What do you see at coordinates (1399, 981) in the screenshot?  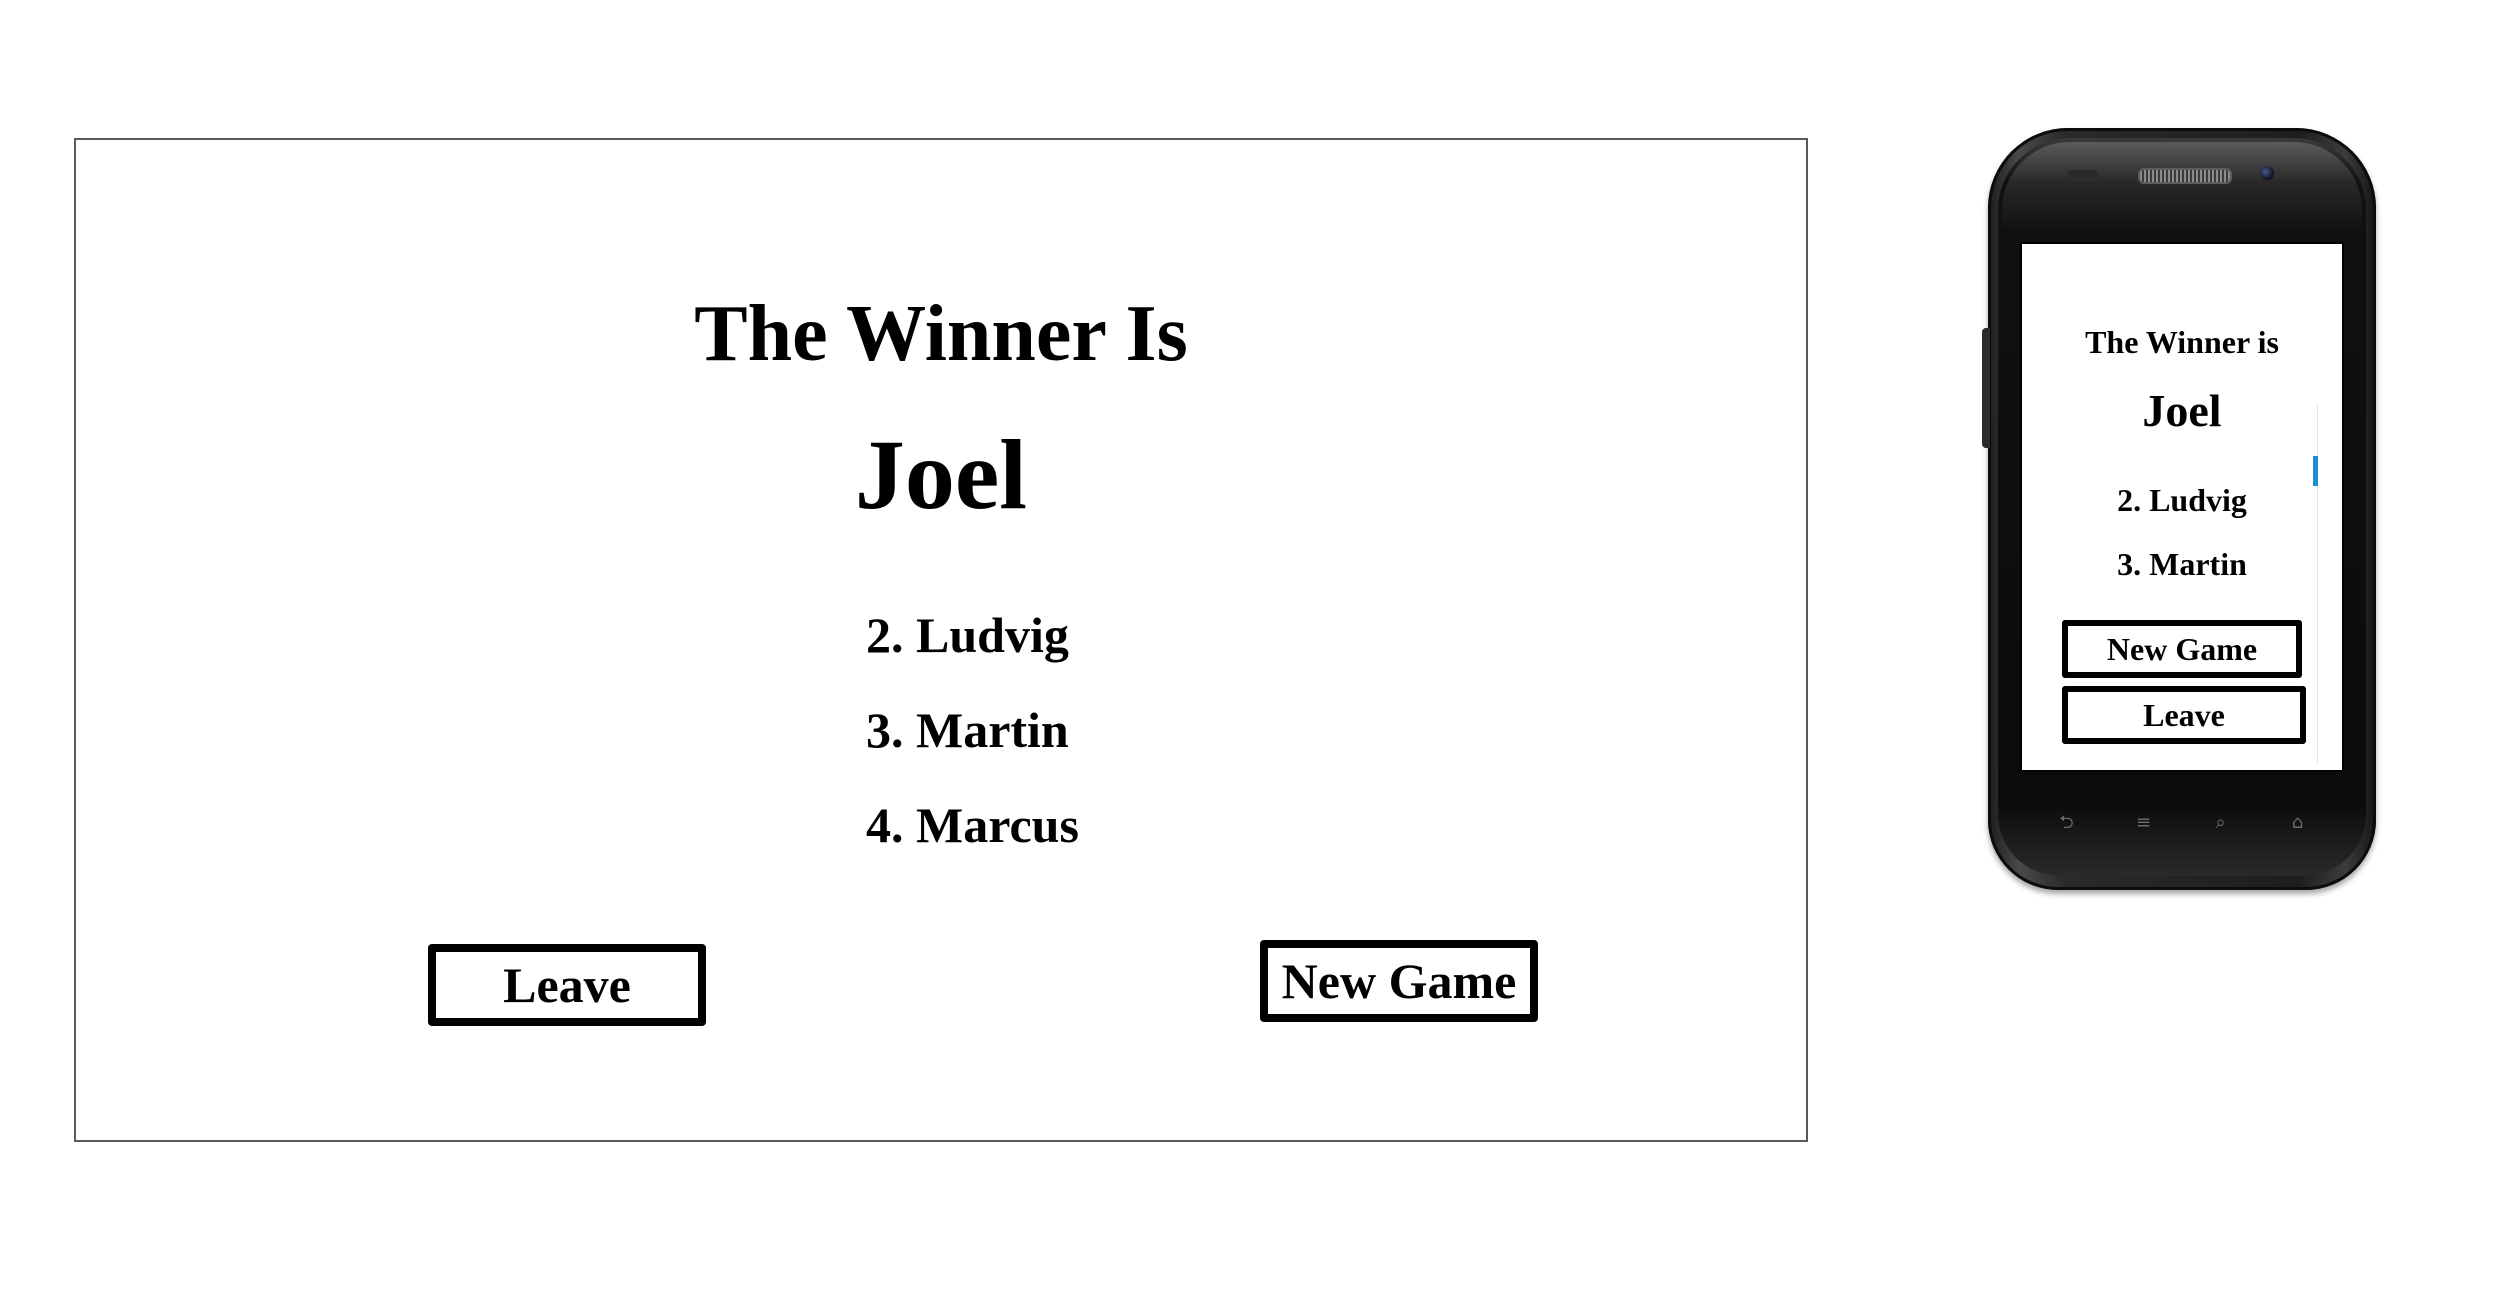 I see `new-game-button: New Game` at bounding box center [1399, 981].